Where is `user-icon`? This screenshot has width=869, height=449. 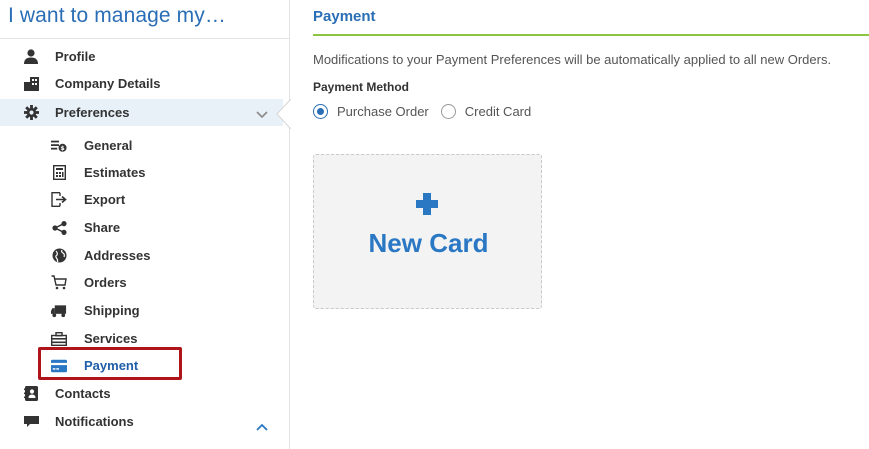
user-icon is located at coordinates (31, 57).